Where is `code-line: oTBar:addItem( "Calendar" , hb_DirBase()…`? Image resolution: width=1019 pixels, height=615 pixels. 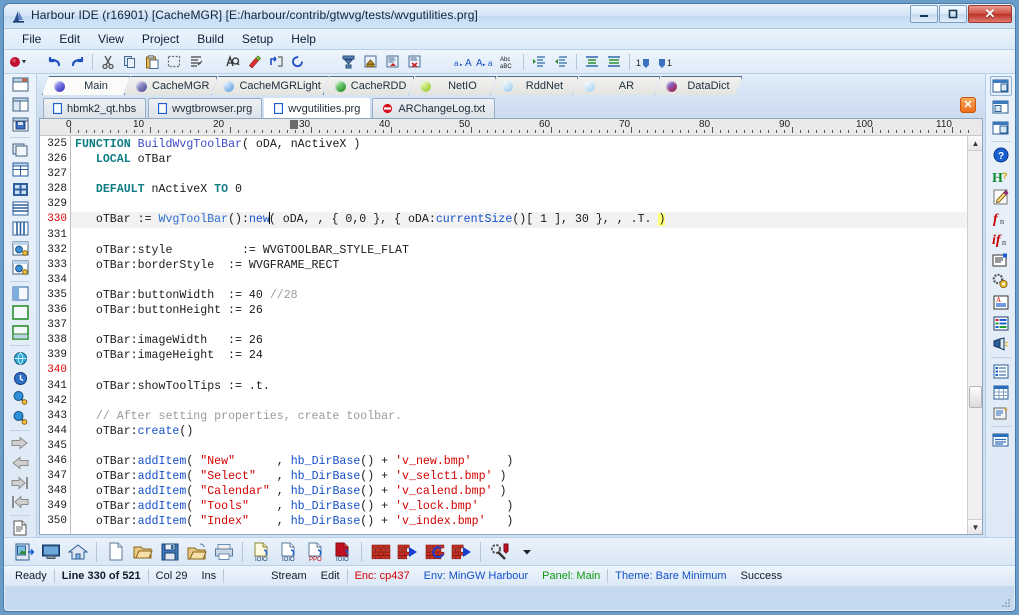
code-line: oTBar:addItem( "Calendar" , hb_DirBase()… is located at coordinates (526, 491).